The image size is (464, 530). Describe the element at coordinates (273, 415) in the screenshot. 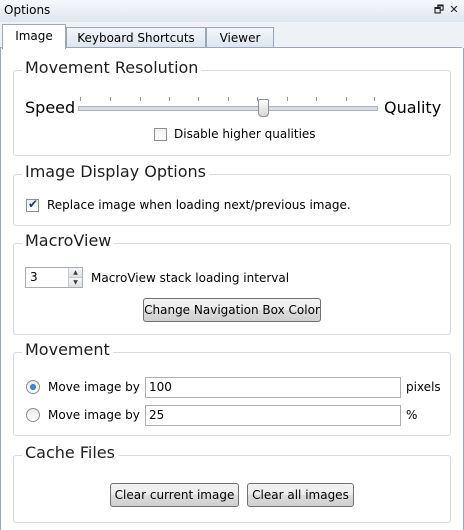

I see `move-percent-input: 25` at that location.